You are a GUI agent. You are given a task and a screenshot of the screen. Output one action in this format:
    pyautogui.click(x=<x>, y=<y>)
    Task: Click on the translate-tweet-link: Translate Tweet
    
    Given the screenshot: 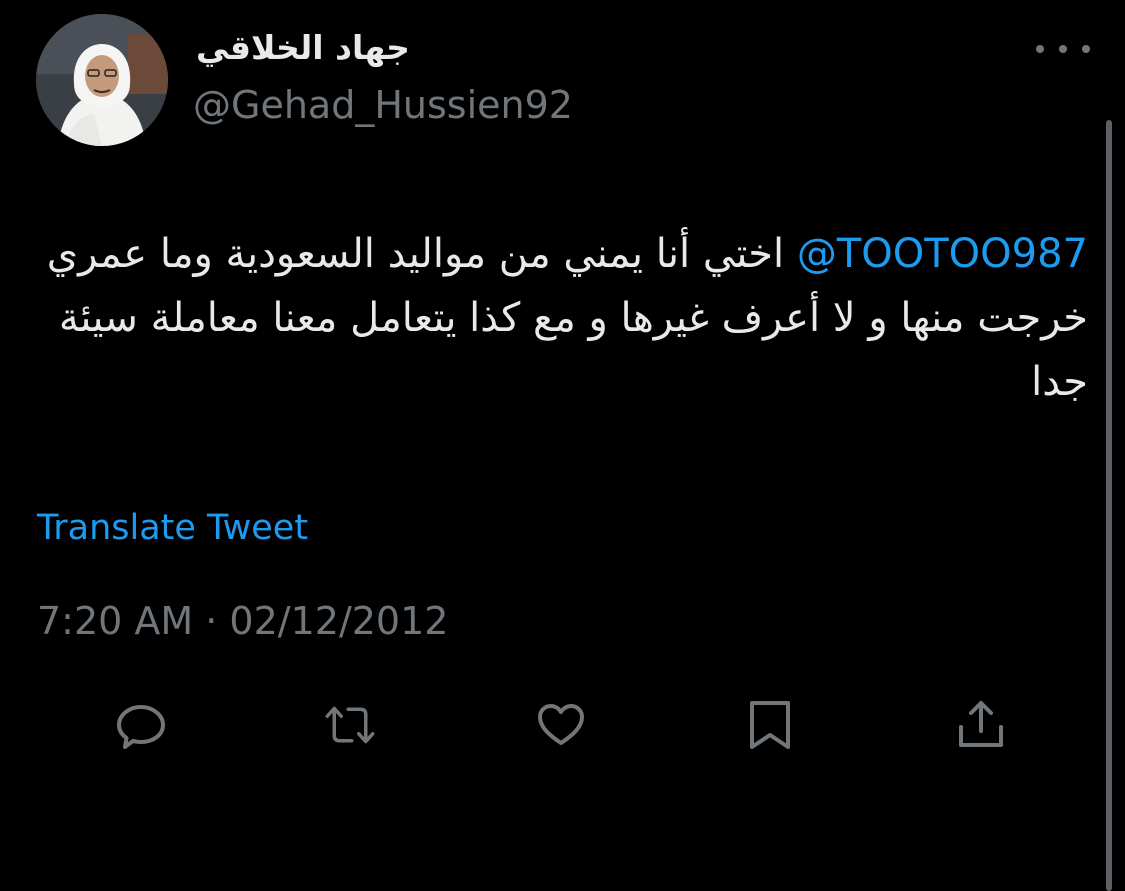 What is the action you would take?
    pyautogui.click(x=172, y=528)
    